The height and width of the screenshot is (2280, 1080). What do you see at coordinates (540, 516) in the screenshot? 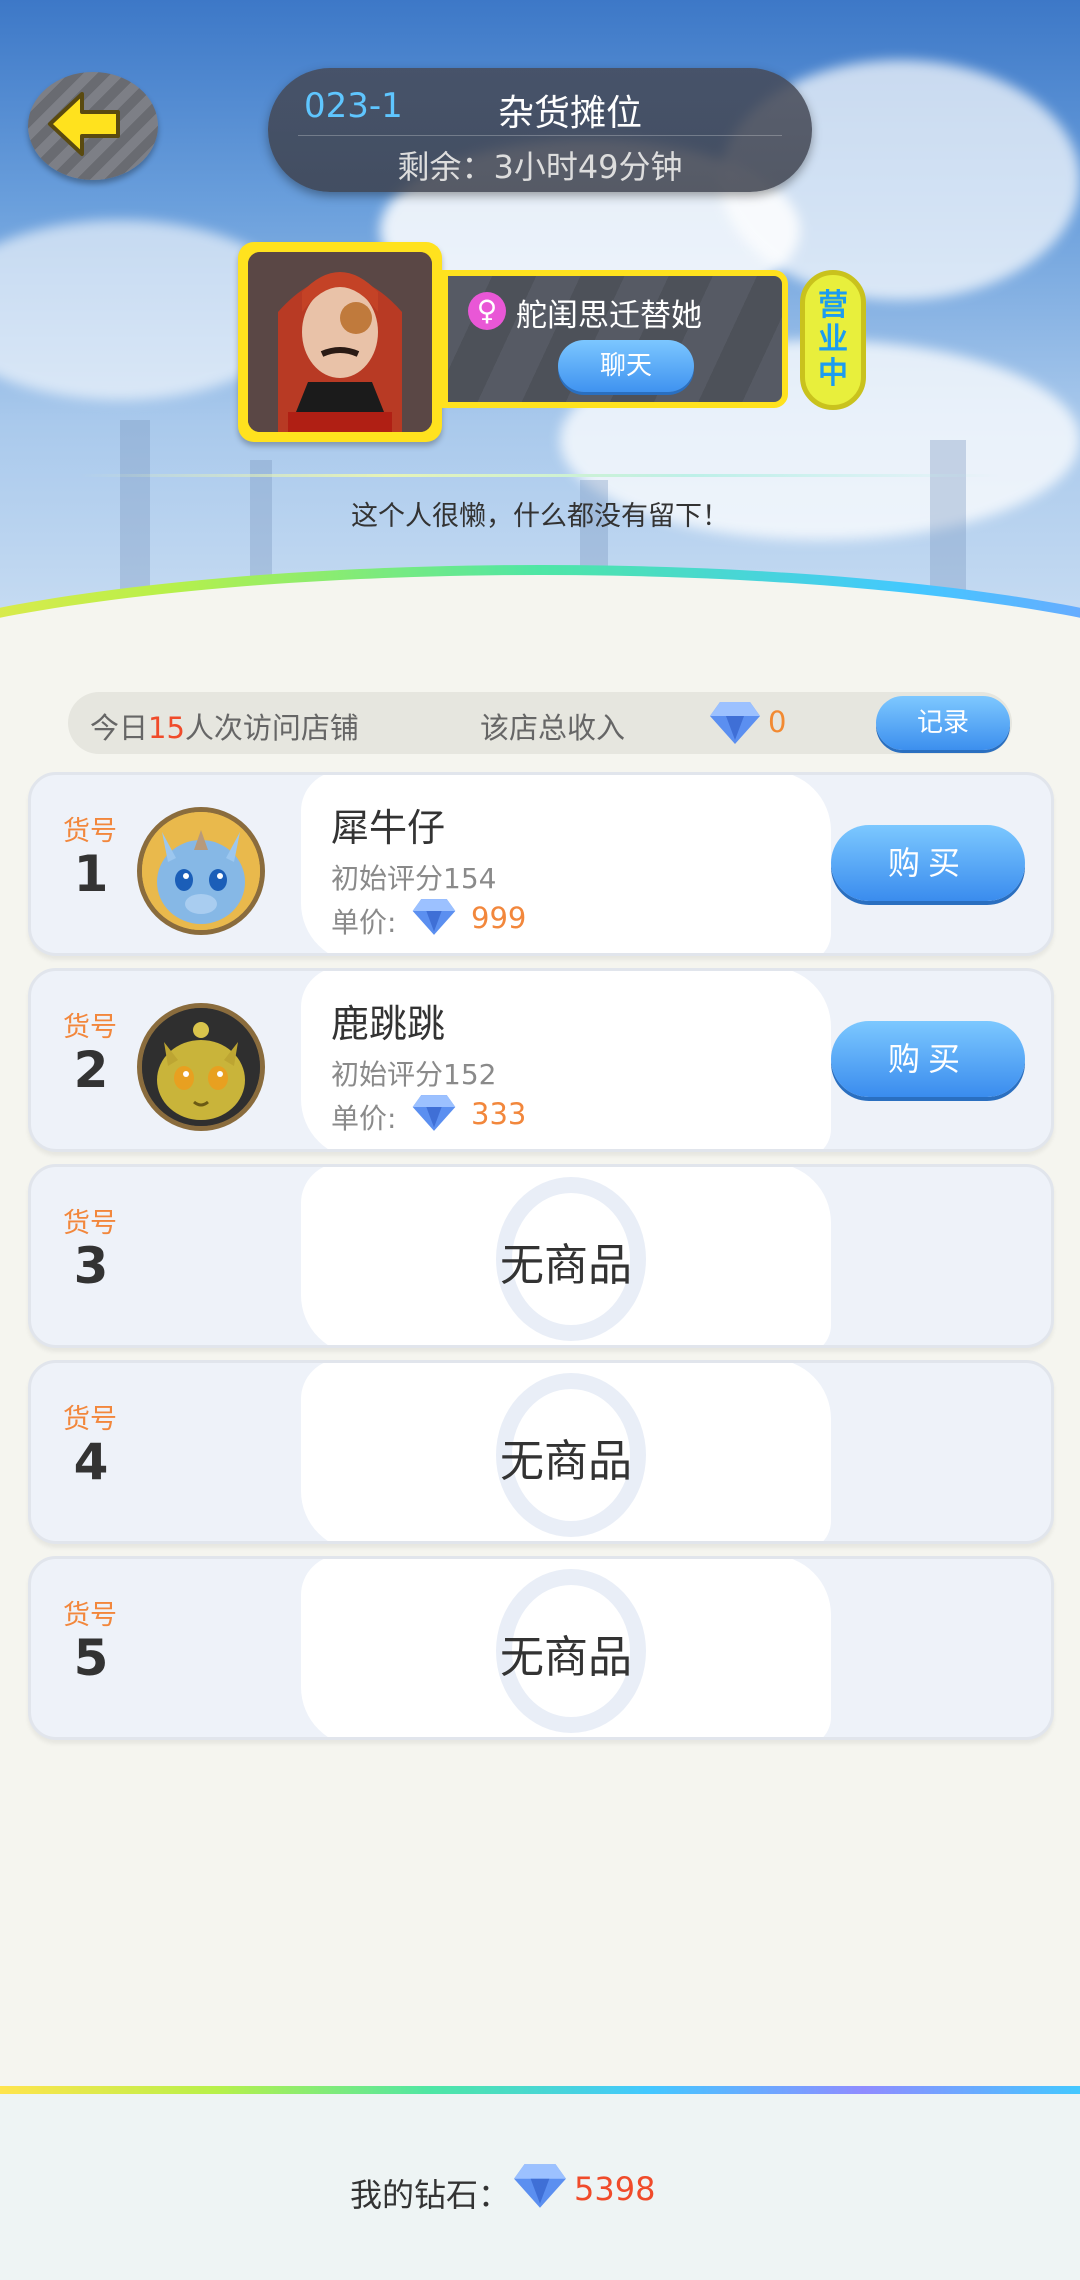
I see `owner-motto: 这个人很懒，什么都没有留下！` at bounding box center [540, 516].